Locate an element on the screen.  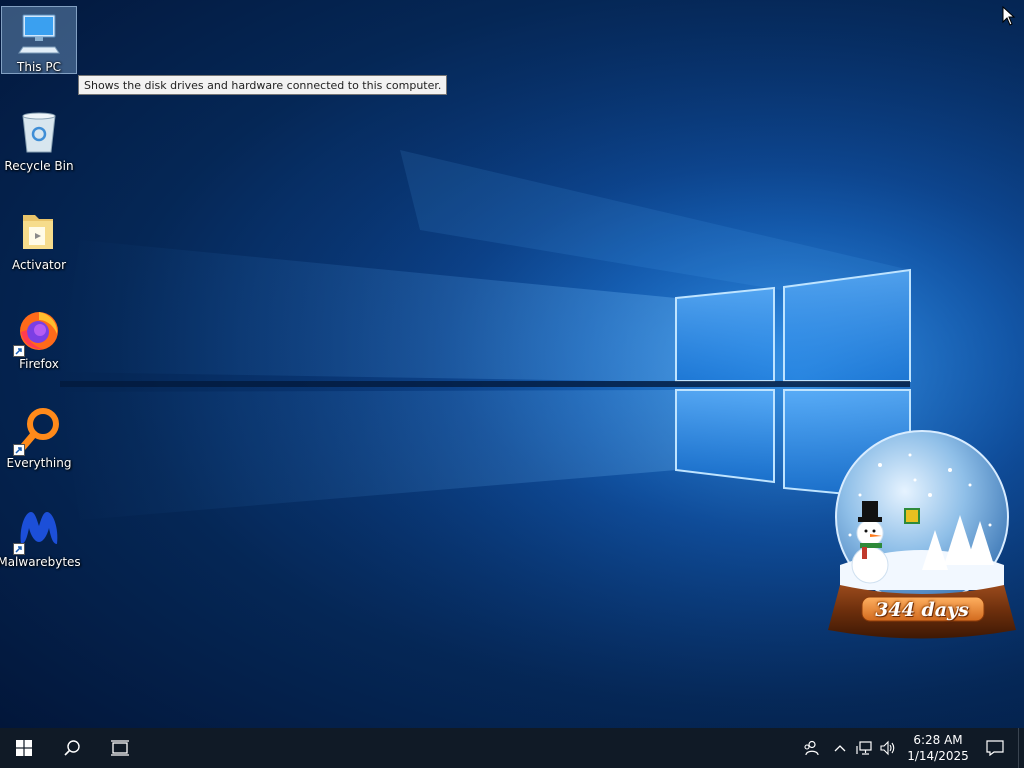
recycle-bin-icon is located at coordinates (39, 132).